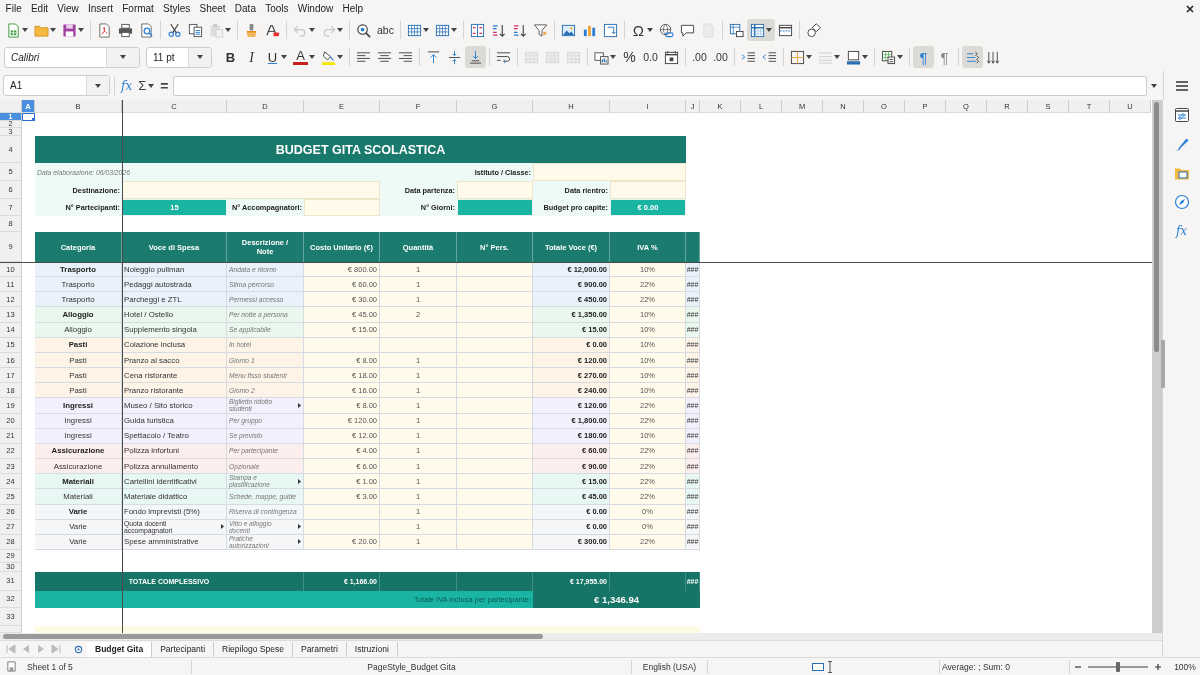  Describe the element at coordinates (830, 666) in the screenshot. I see `text-cursor-icon` at that location.